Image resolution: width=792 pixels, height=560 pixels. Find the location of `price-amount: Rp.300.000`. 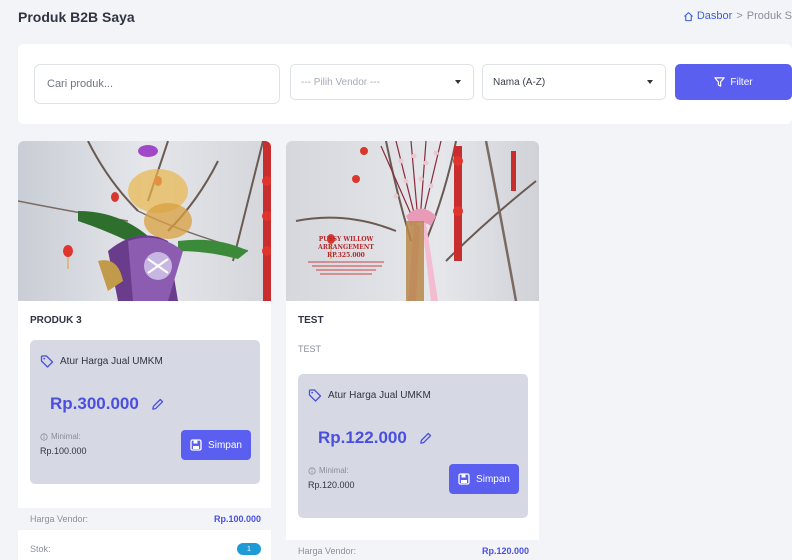

price-amount: Rp.300.000 is located at coordinates (94, 403).